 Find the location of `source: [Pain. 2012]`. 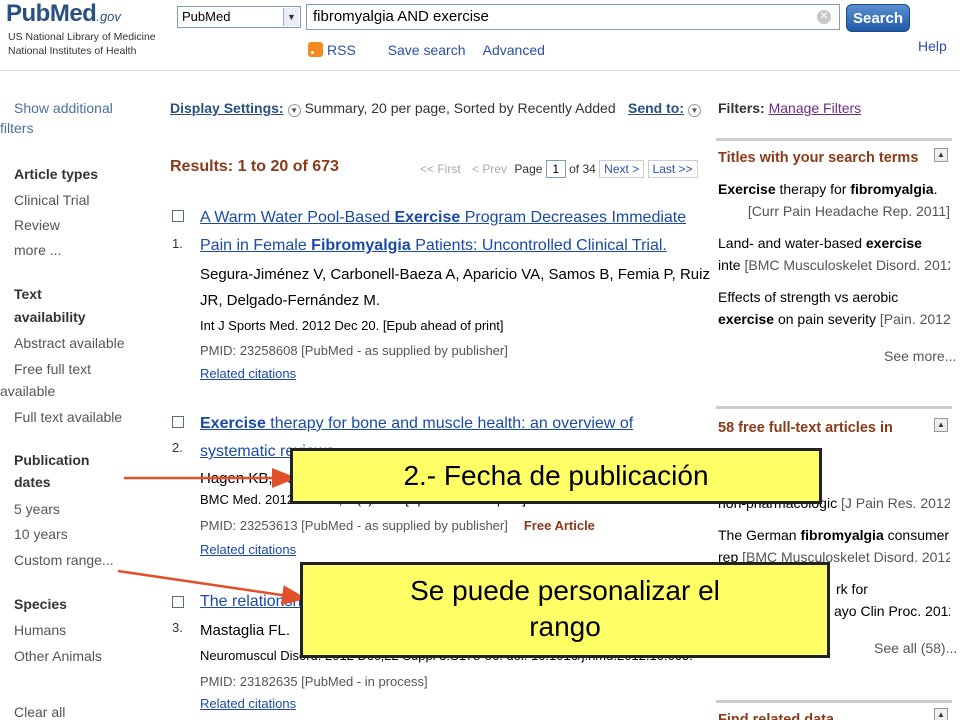

source: [Pain. 2012] is located at coordinates (914, 319).